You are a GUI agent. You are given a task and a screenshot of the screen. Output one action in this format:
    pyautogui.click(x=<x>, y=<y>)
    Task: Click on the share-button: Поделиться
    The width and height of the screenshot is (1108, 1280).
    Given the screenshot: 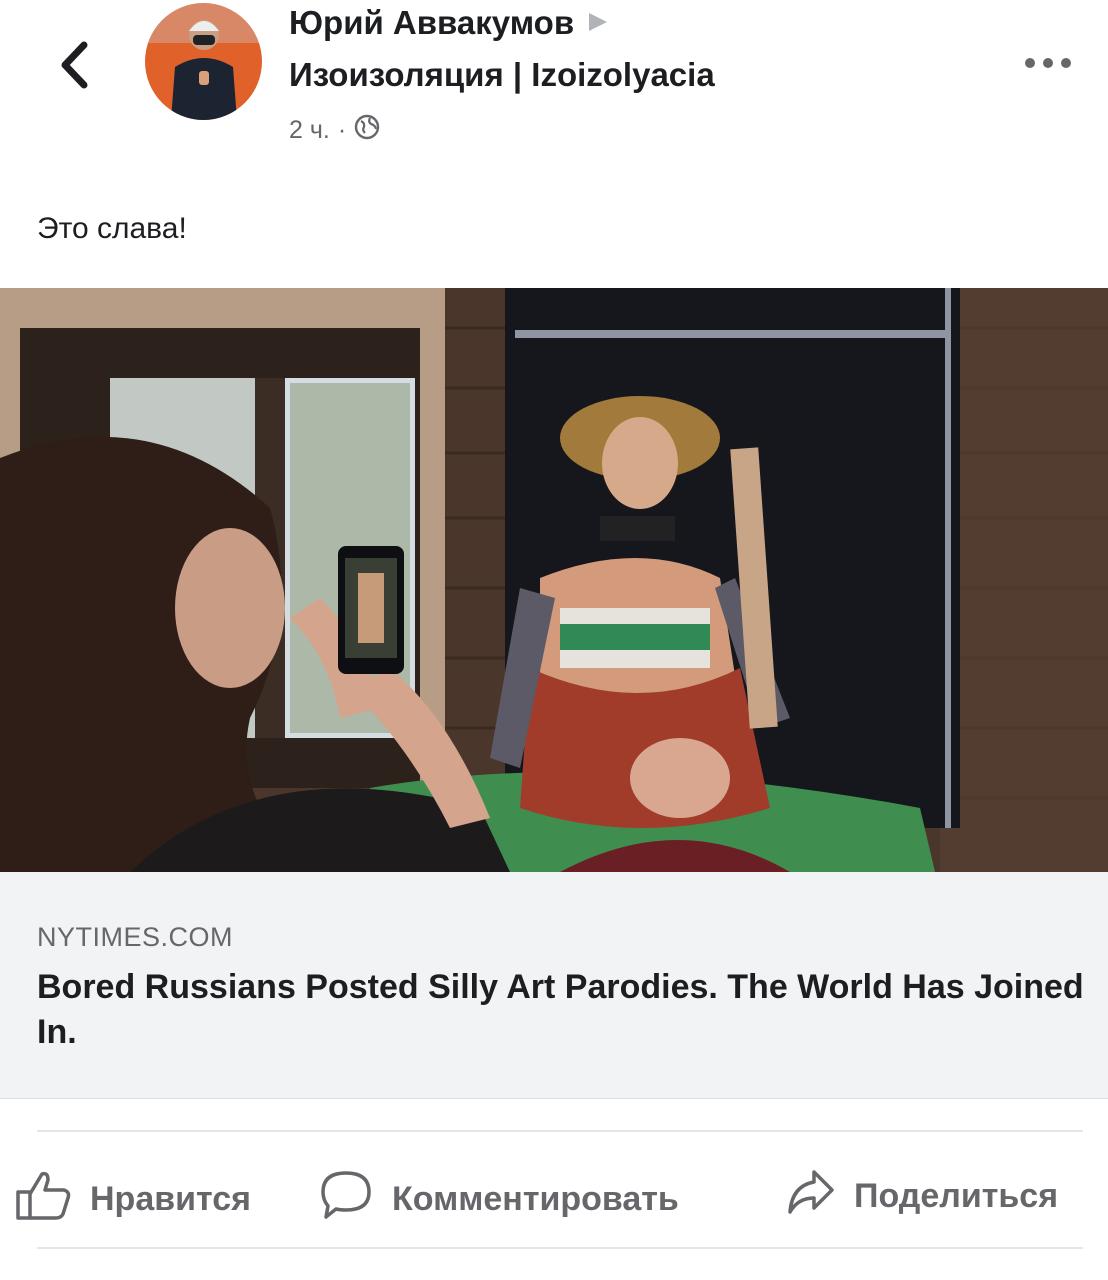 What is the action you would take?
    pyautogui.click(x=922, y=1196)
    